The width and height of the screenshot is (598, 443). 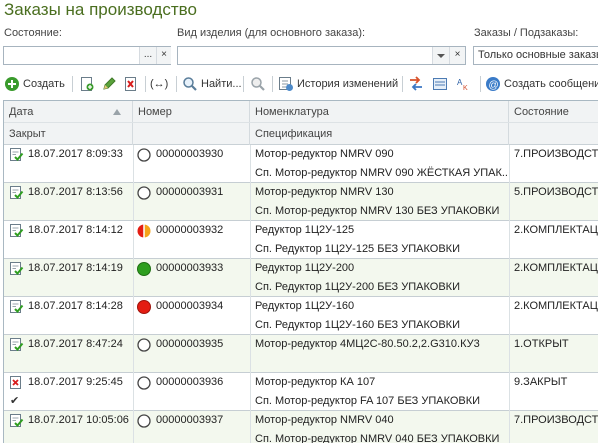 I want to click on column-header-date: Дата, so click(x=68, y=112).